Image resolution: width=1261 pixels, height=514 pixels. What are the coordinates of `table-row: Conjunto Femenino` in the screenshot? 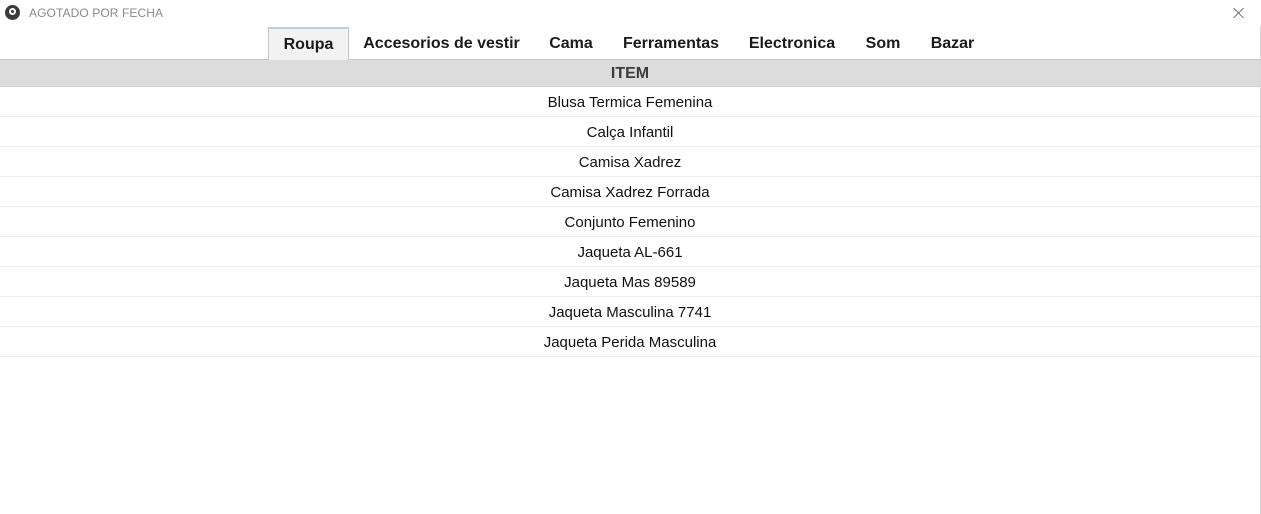 It's located at (630, 222).